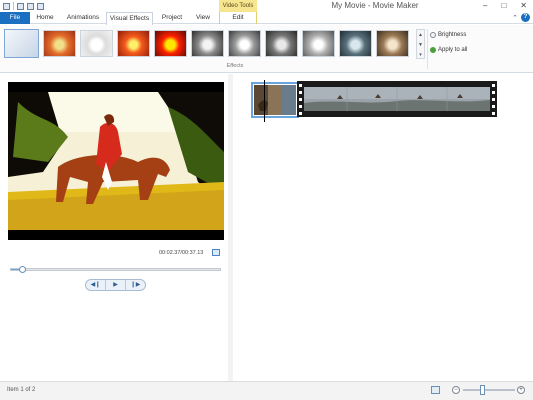 The height and width of the screenshot is (400, 533). What do you see at coordinates (515, 18) in the screenshot?
I see `collapse-ribbon-icon: ⌃` at bounding box center [515, 18].